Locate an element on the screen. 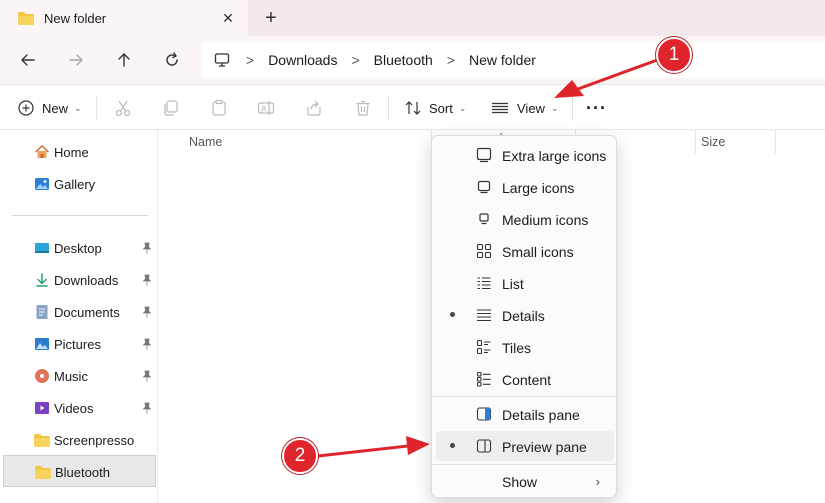 The height and width of the screenshot is (503, 825). step-badge-1: 1 is located at coordinates (674, 55).